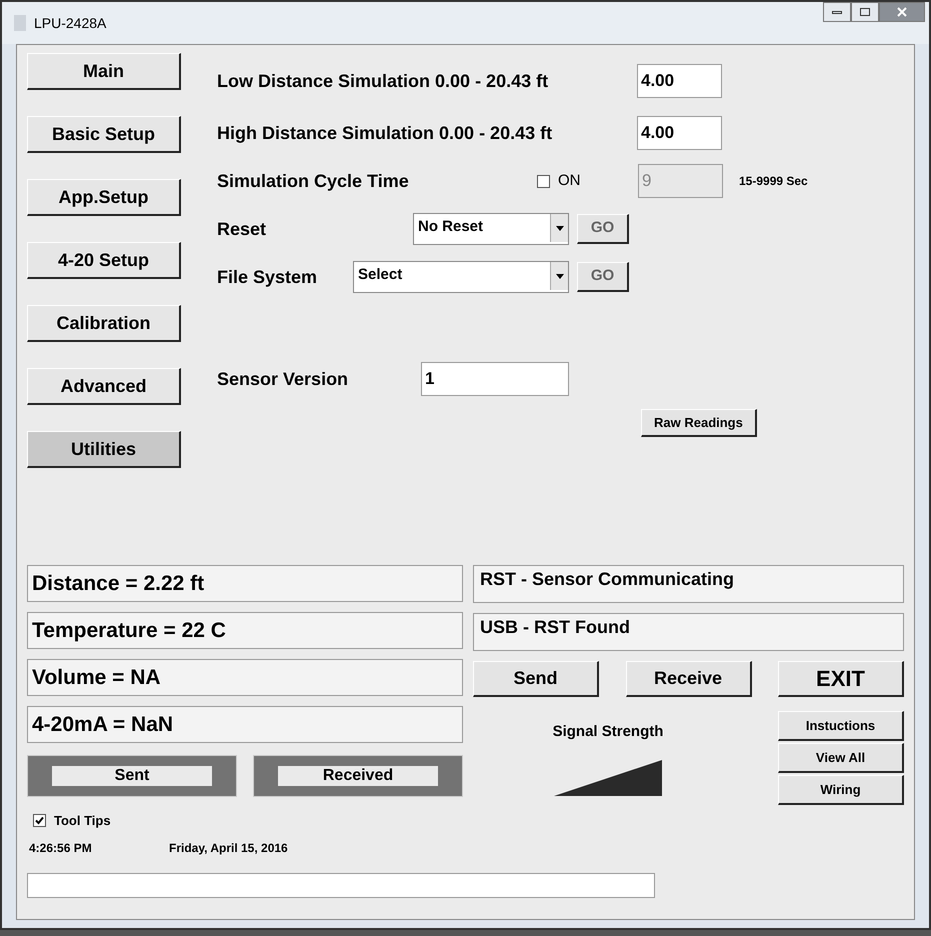 The height and width of the screenshot is (936, 931). Describe the element at coordinates (383, 81) in the screenshot. I see `field-label: Low Distance Simulation 0.00 - 20.43 ft` at that location.